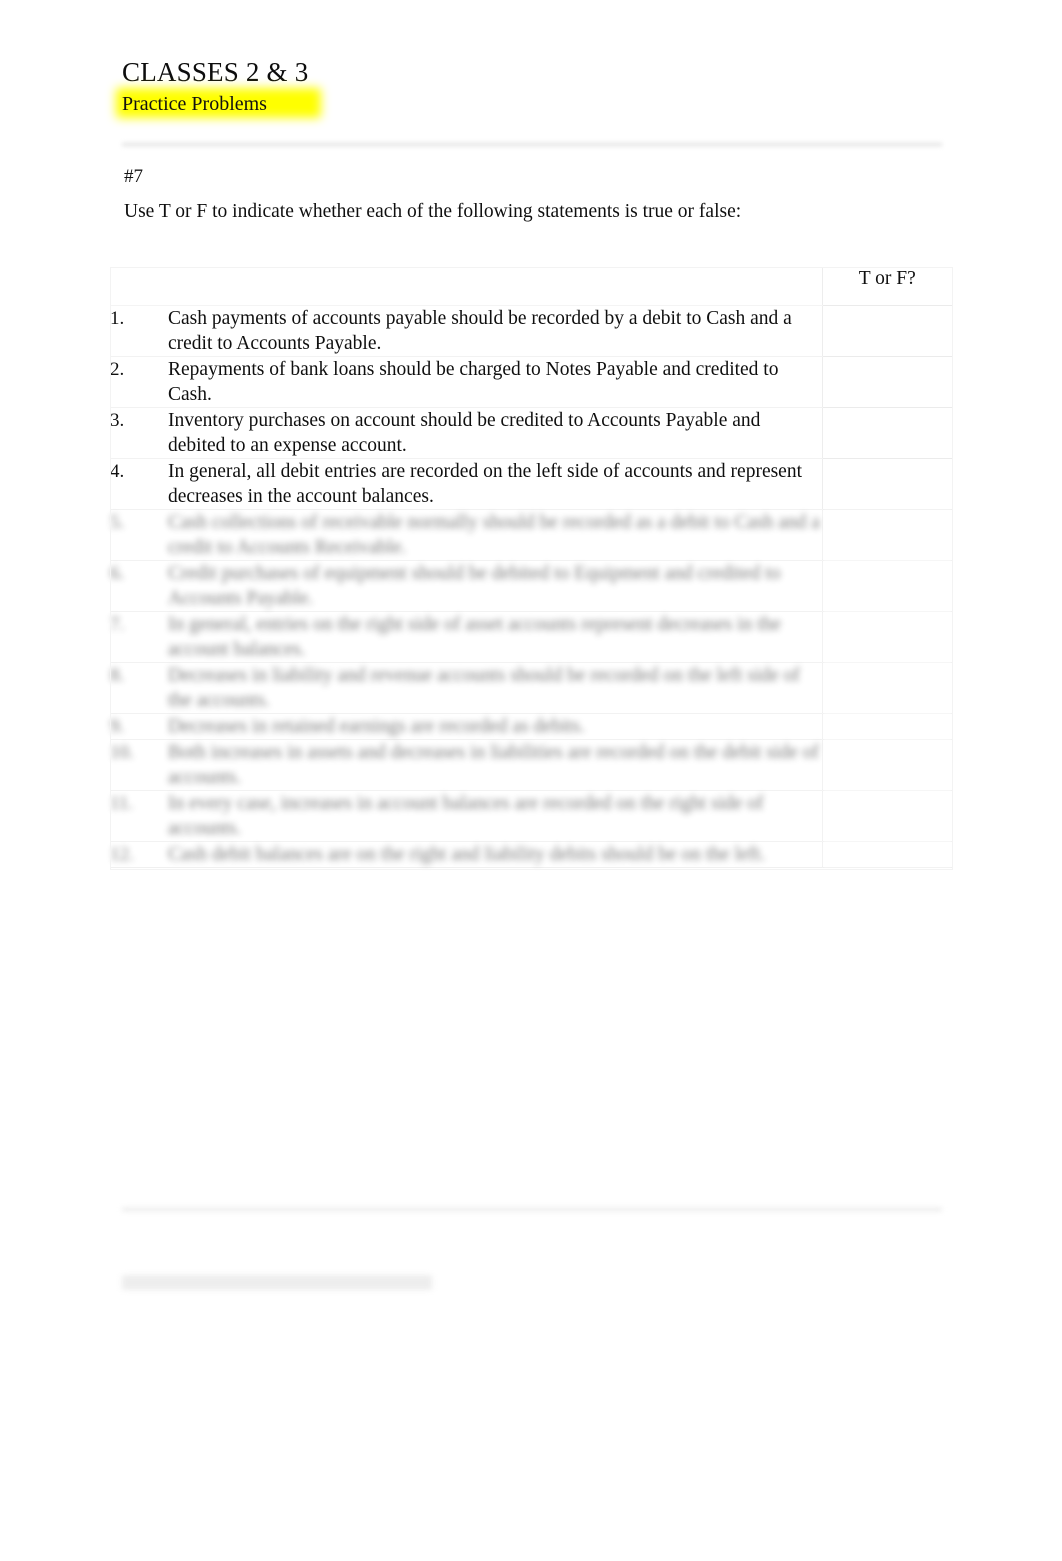 This screenshot has height=1561, width=1062. What do you see at coordinates (277, 1282) in the screenshot?
I see `footer-note` at bounding box center [277, 1282].